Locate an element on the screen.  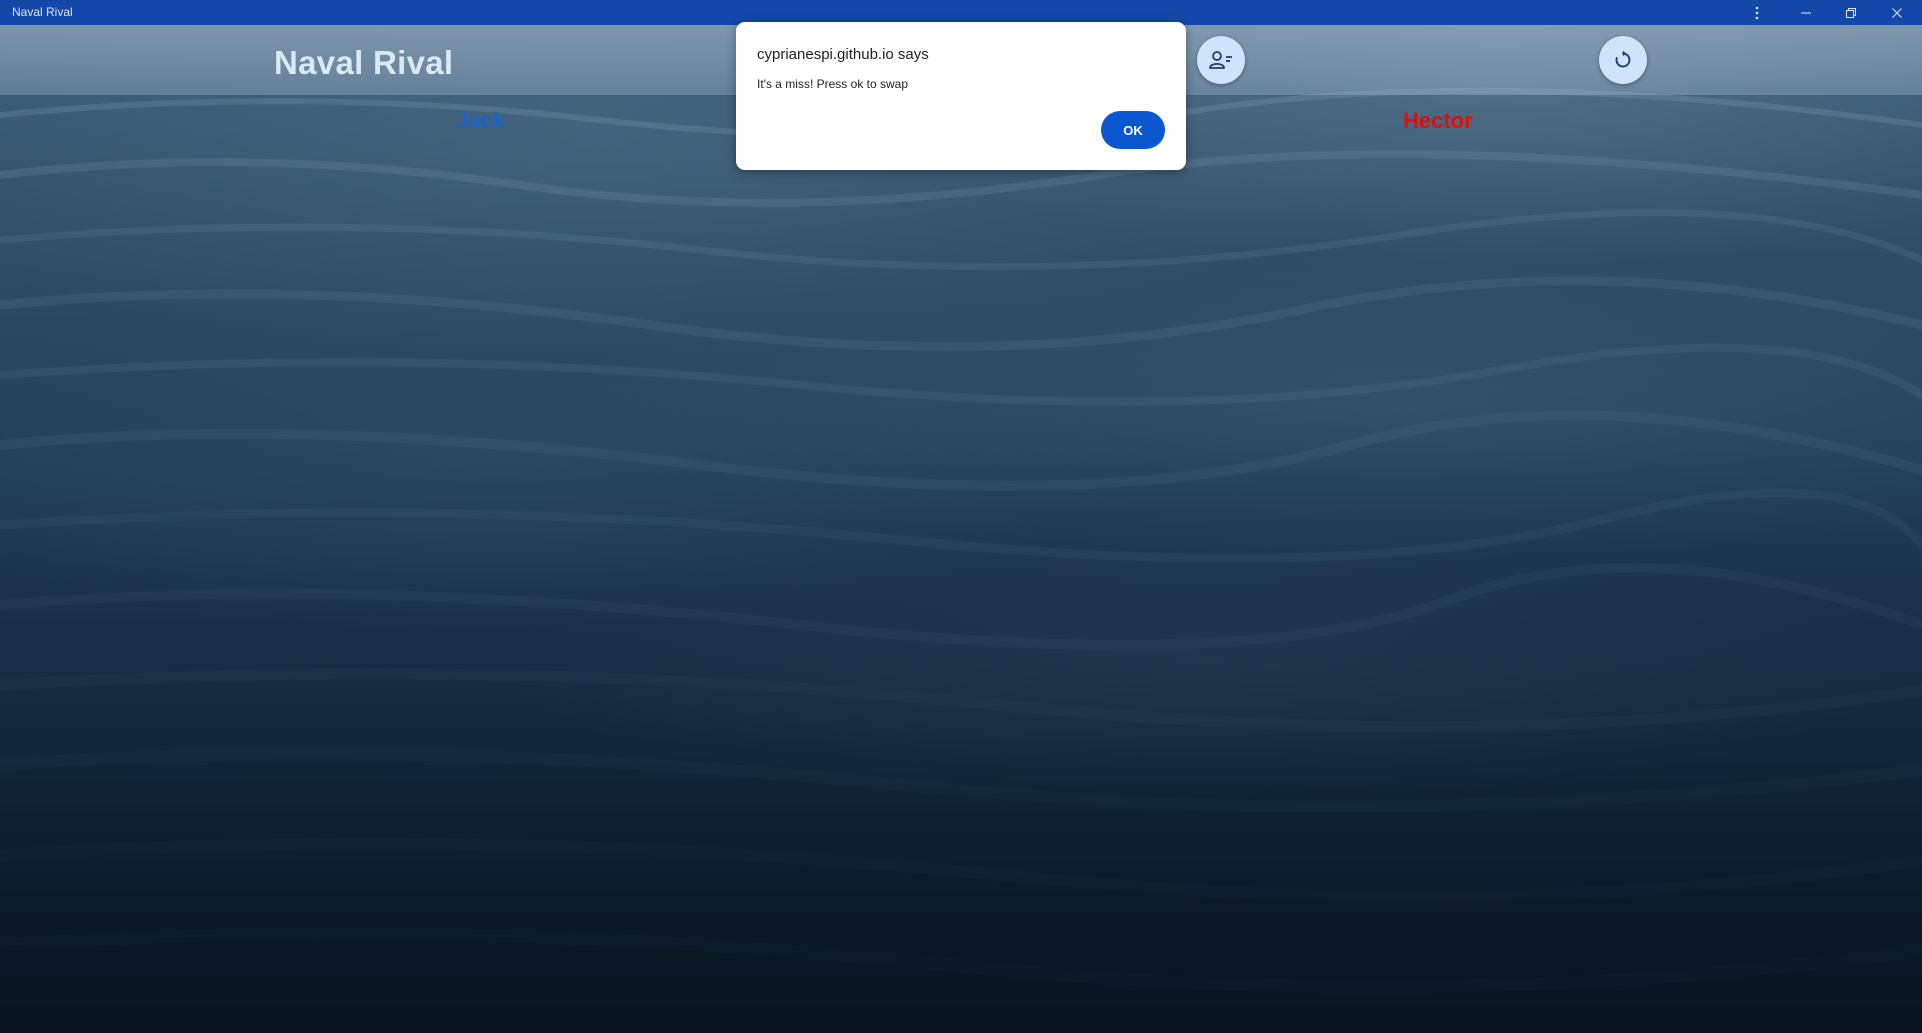
game-title: Naval Rival is located at coordinates (364, 62).